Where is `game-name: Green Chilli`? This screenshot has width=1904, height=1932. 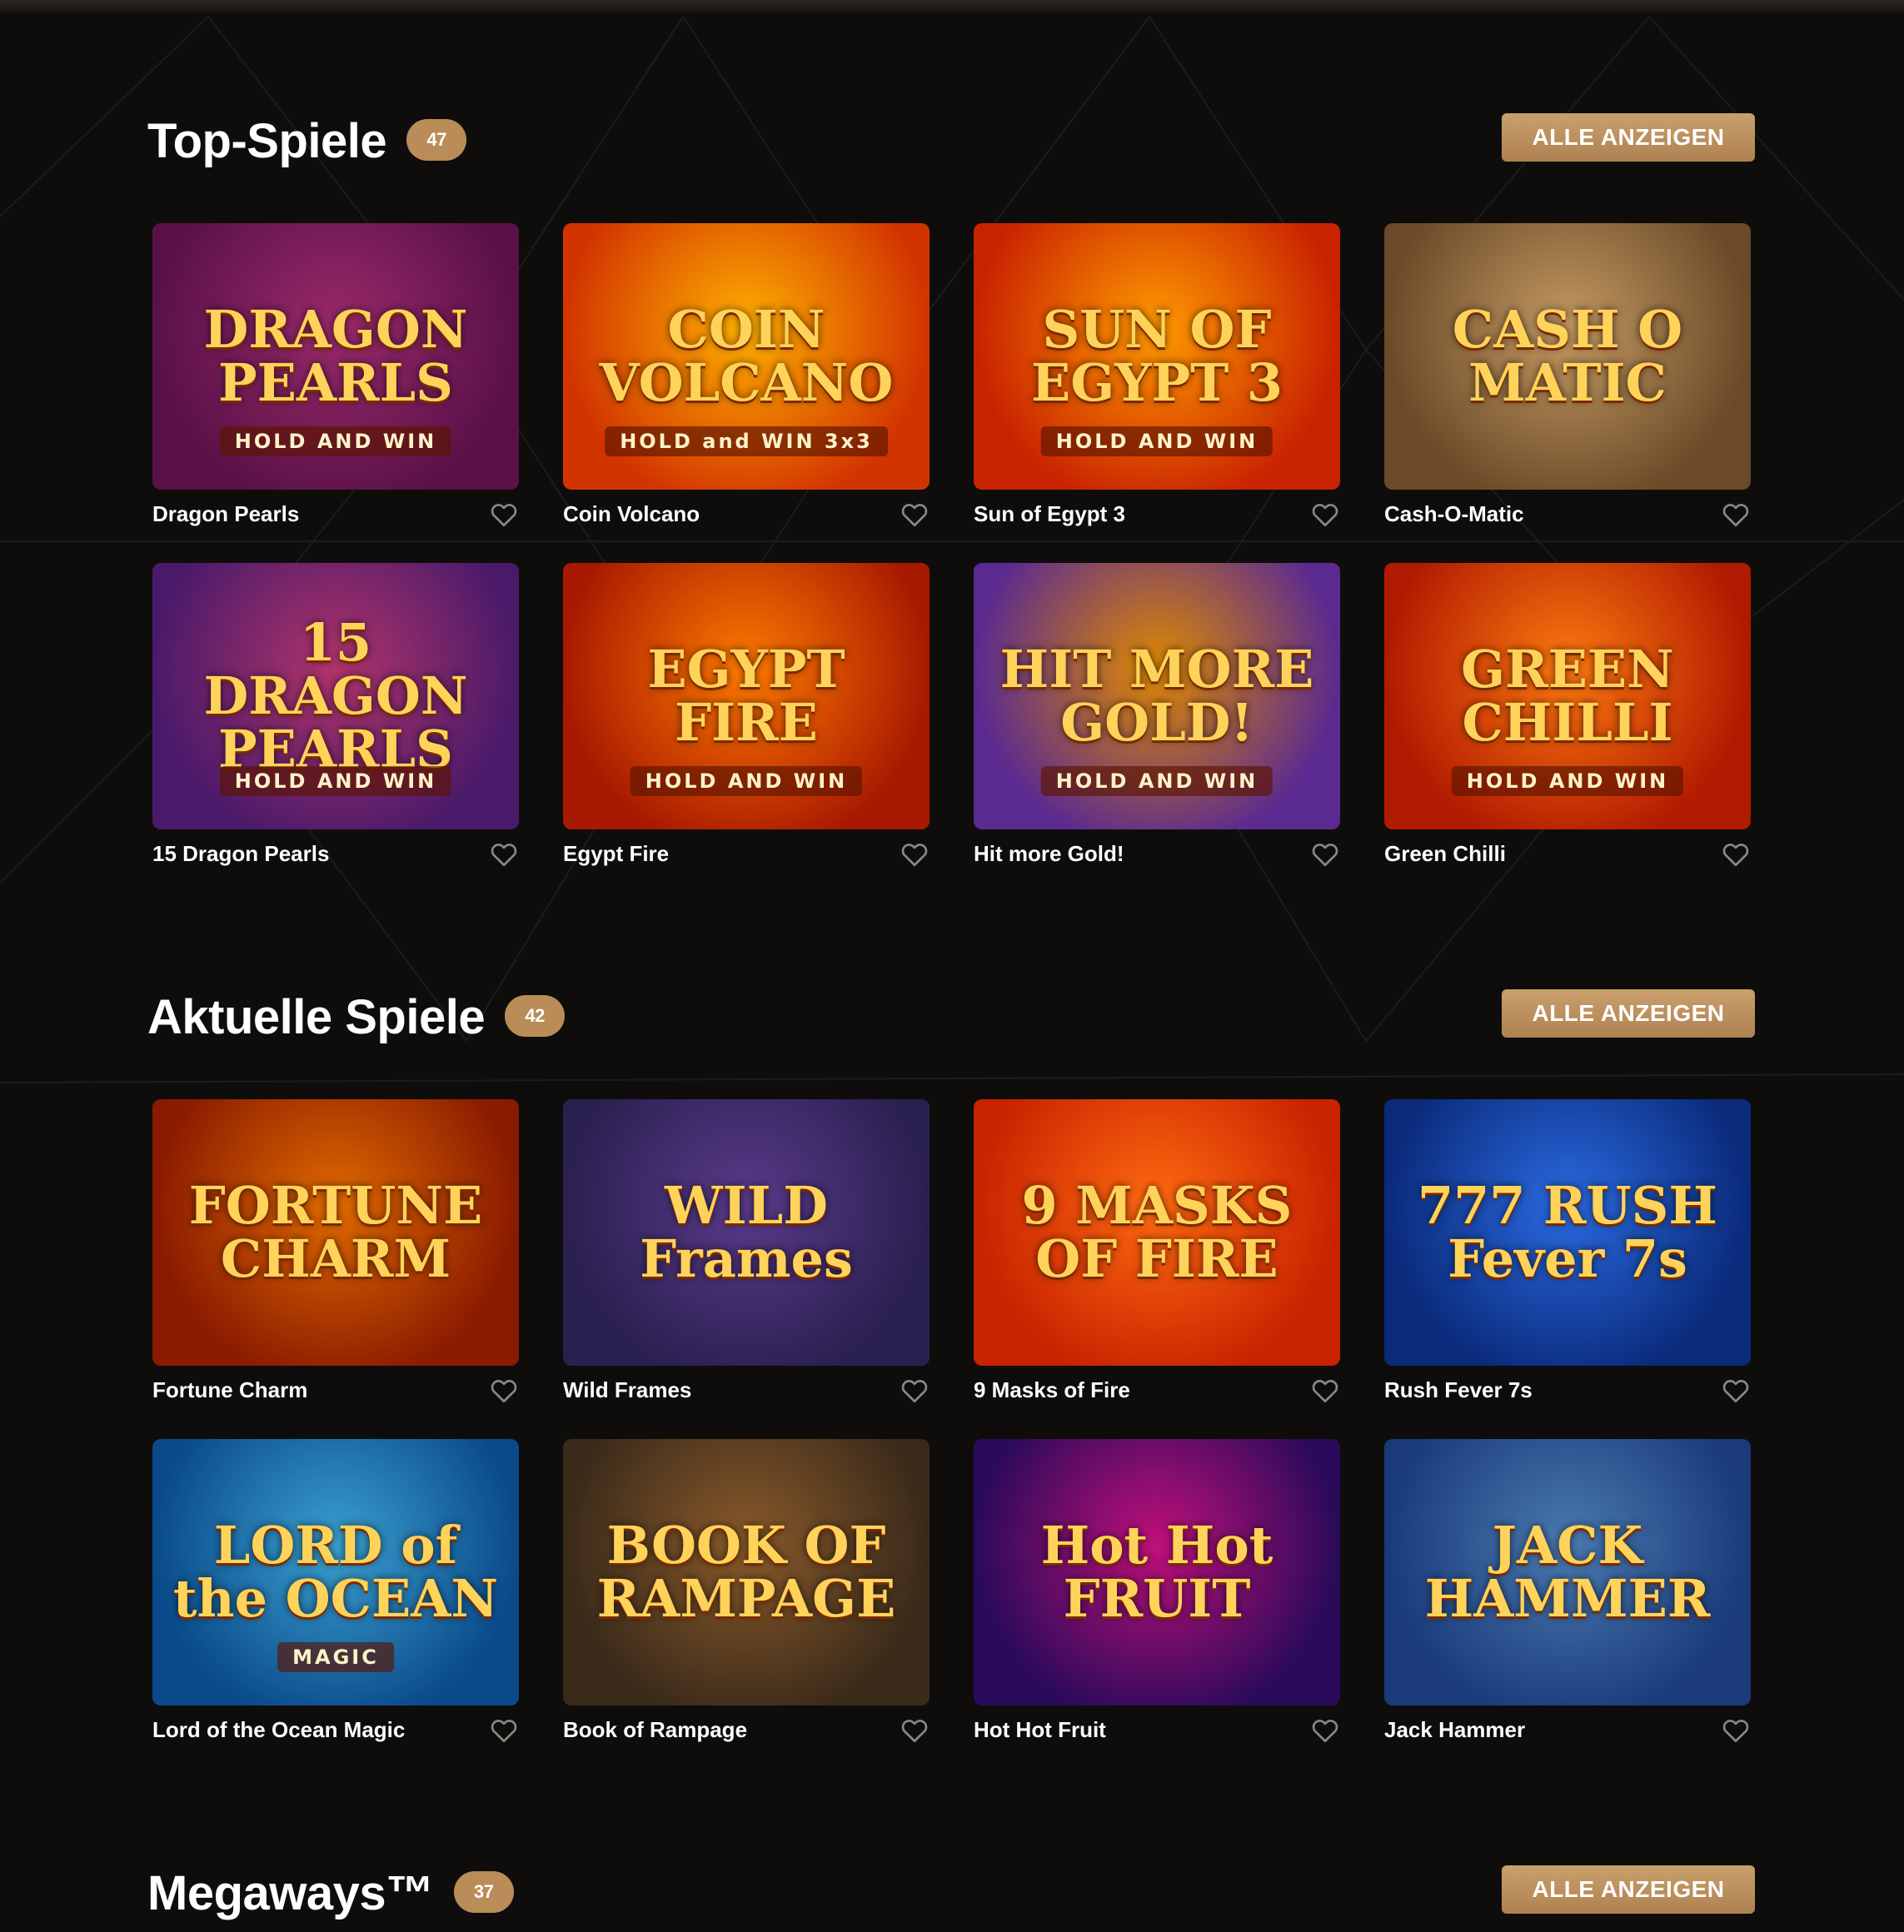 game-name: Green Chilli is located at coordinates (1445, 853).